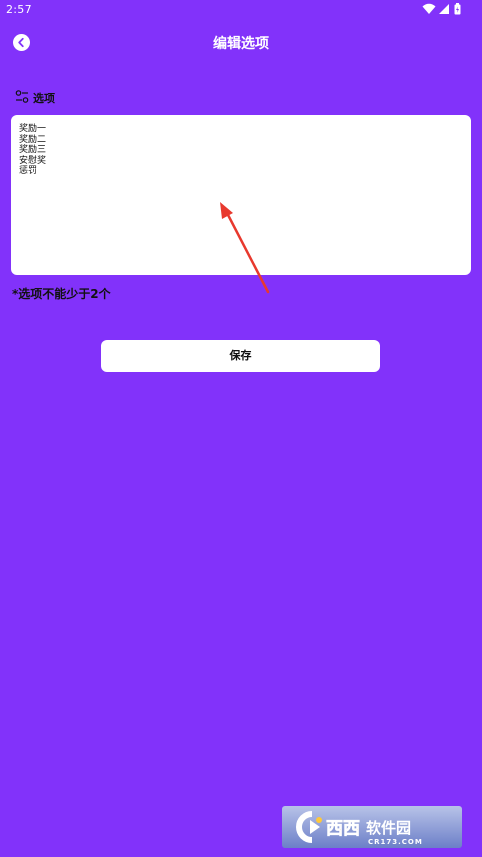 Image resolution: width=482 pixels, height=857 pixels. What do you see at coordinates (429, 8) in the screenshot?
I see `wifi-icon` at bounding box center [429, 8].